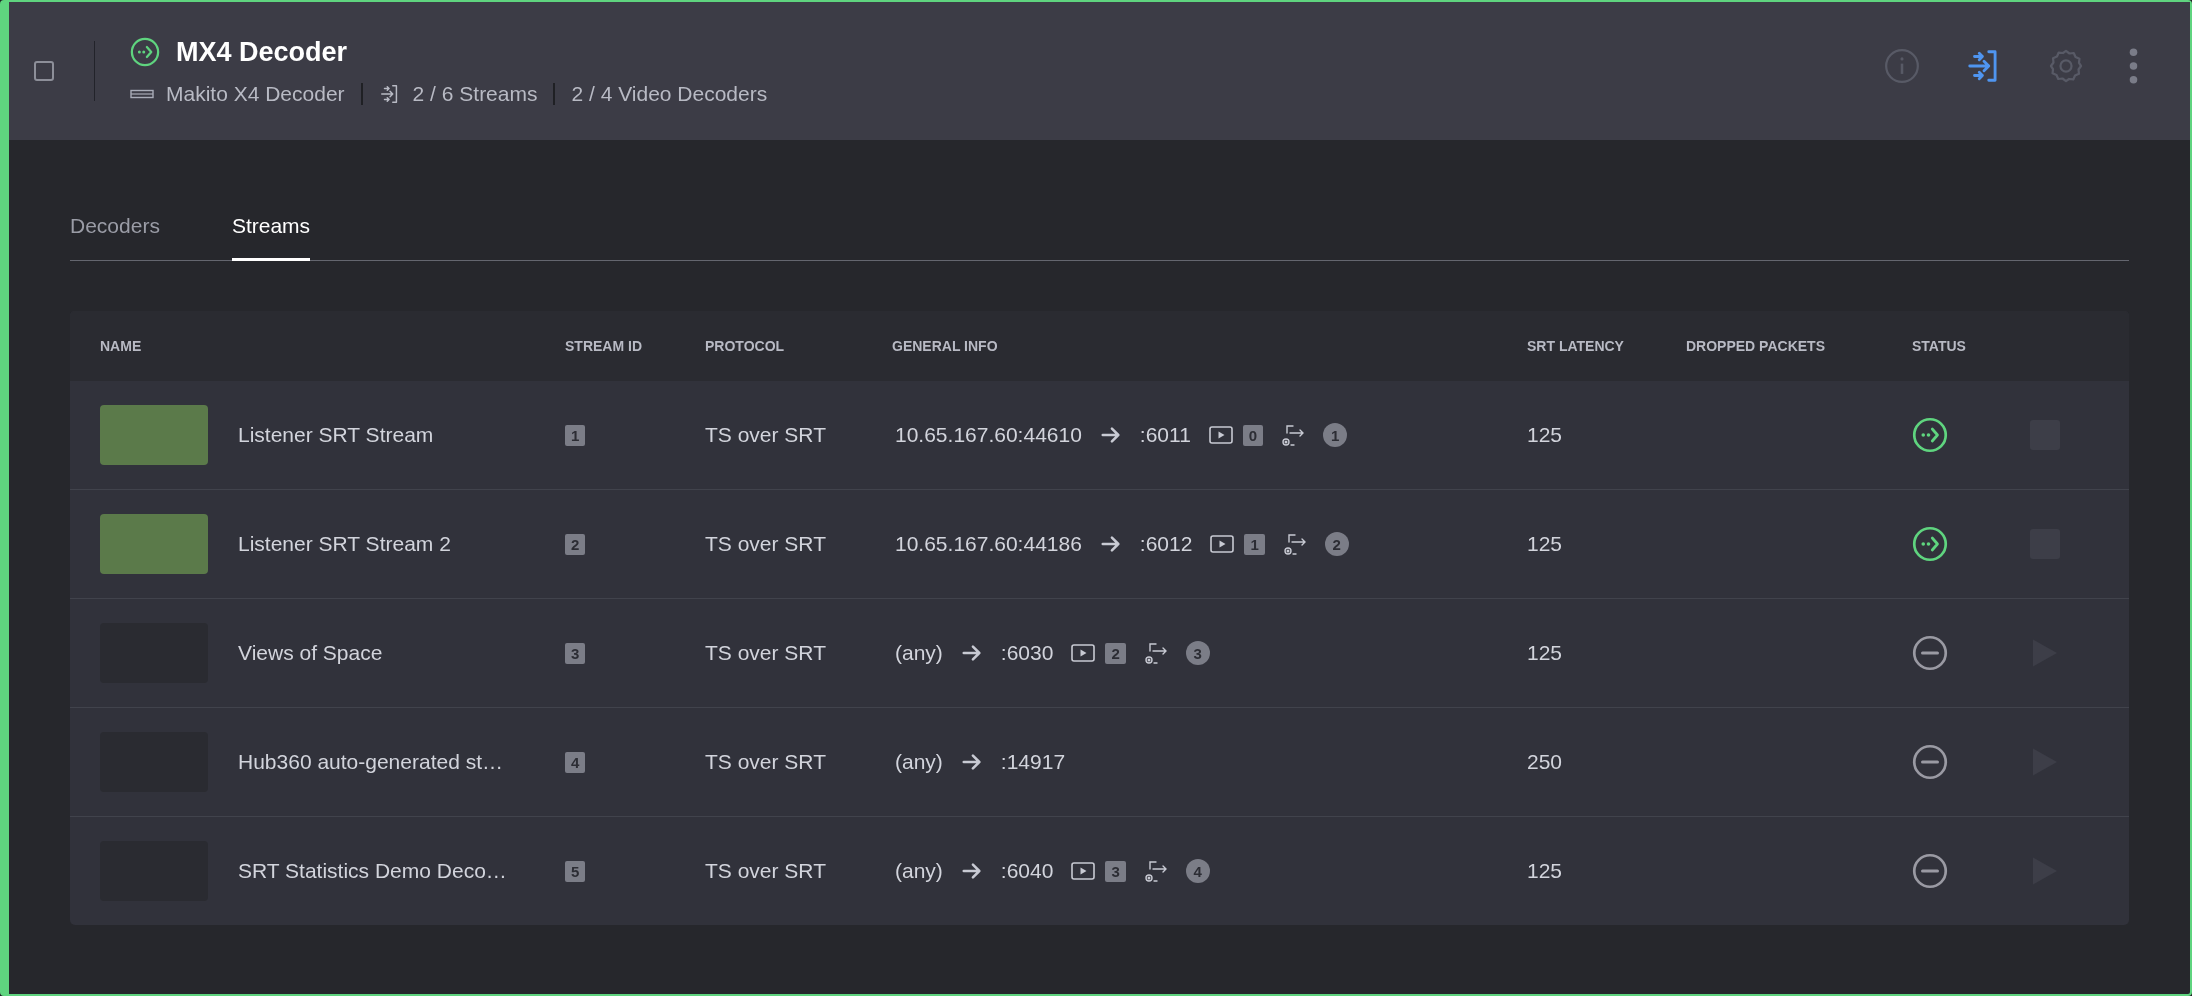 The height and width of the screenshot is (996, 2192). Describe the element at coordinates (262, 52) in the screenshot. I see `device-title: MX4 Decoder` at that location.